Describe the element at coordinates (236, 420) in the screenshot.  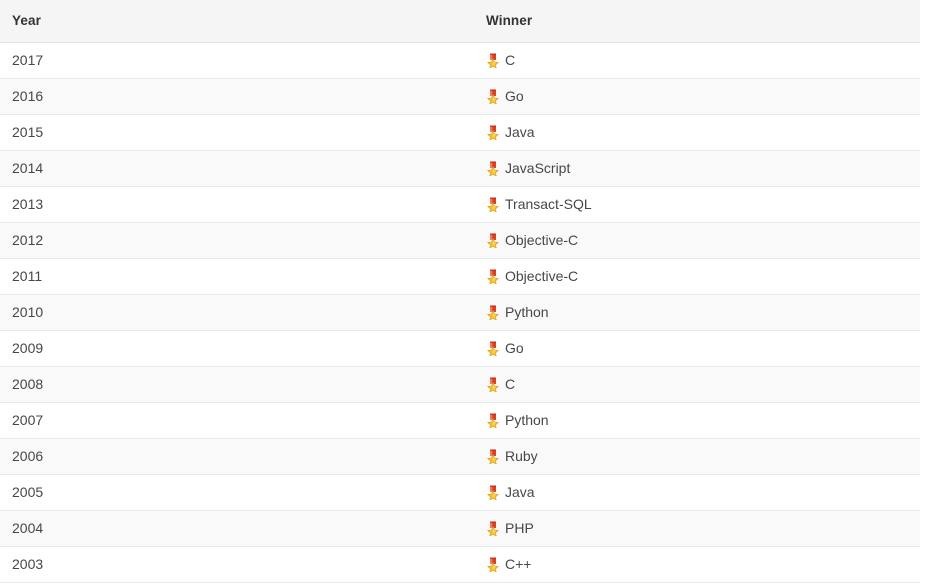
I see `cell-year: 2007` at that location.